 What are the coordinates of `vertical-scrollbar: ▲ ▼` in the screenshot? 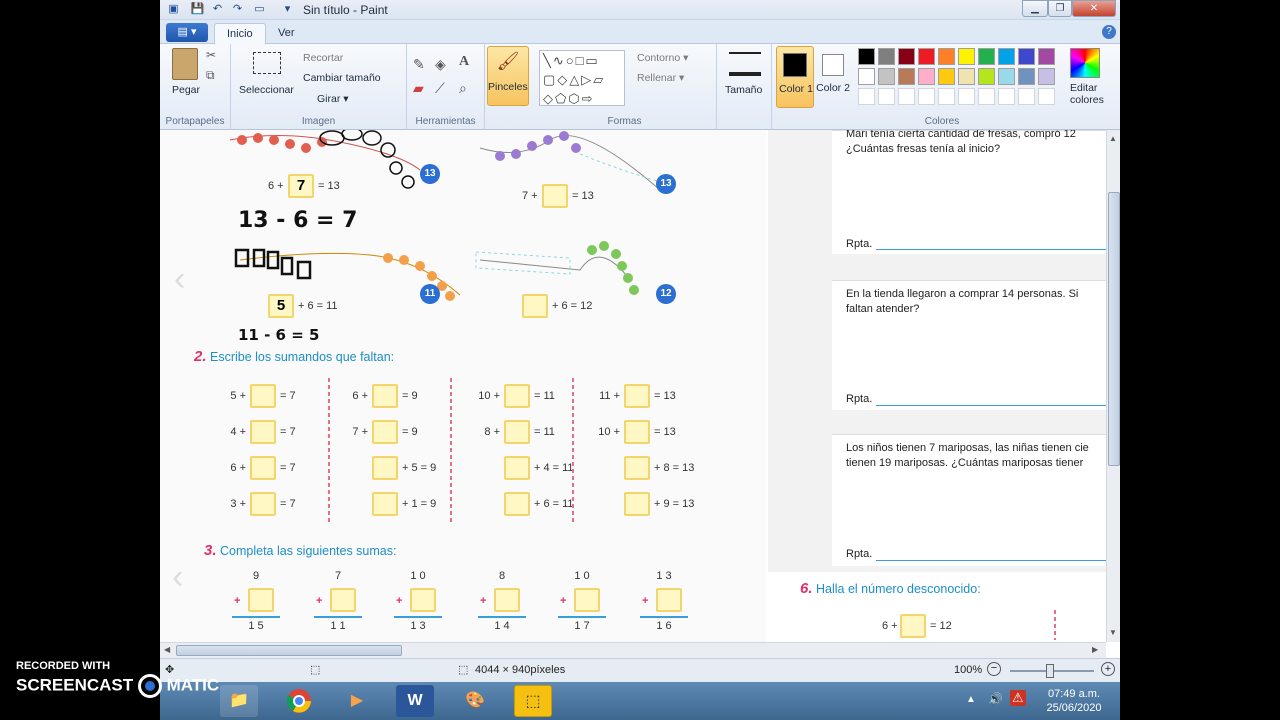 It's located at (1113, 386).